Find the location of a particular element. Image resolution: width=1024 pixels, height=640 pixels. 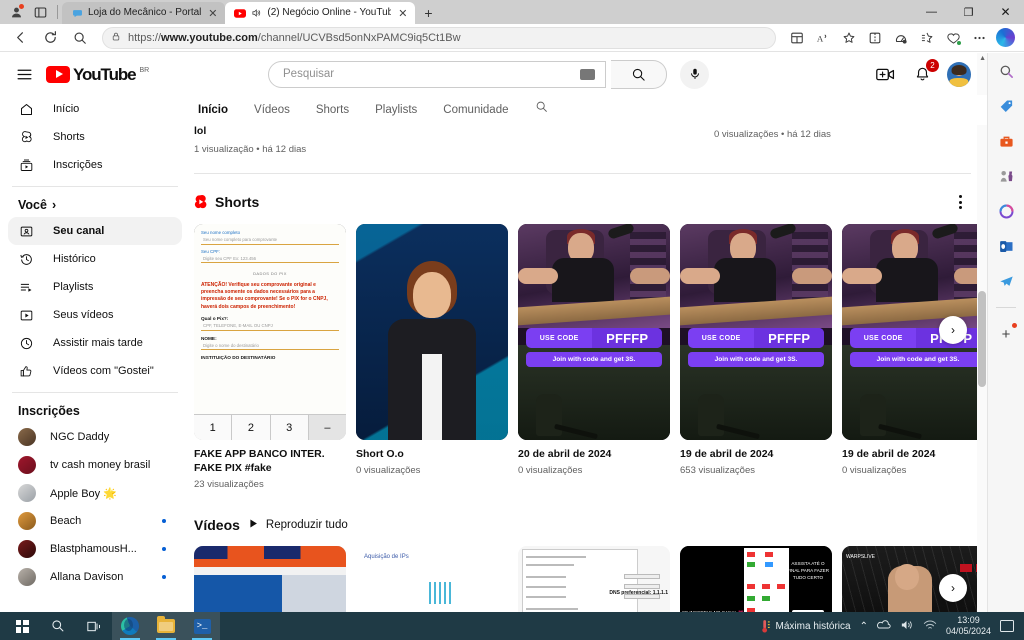

video-card: Aquisição de IPs TI com Açaí is located at coordinates (432, 579).